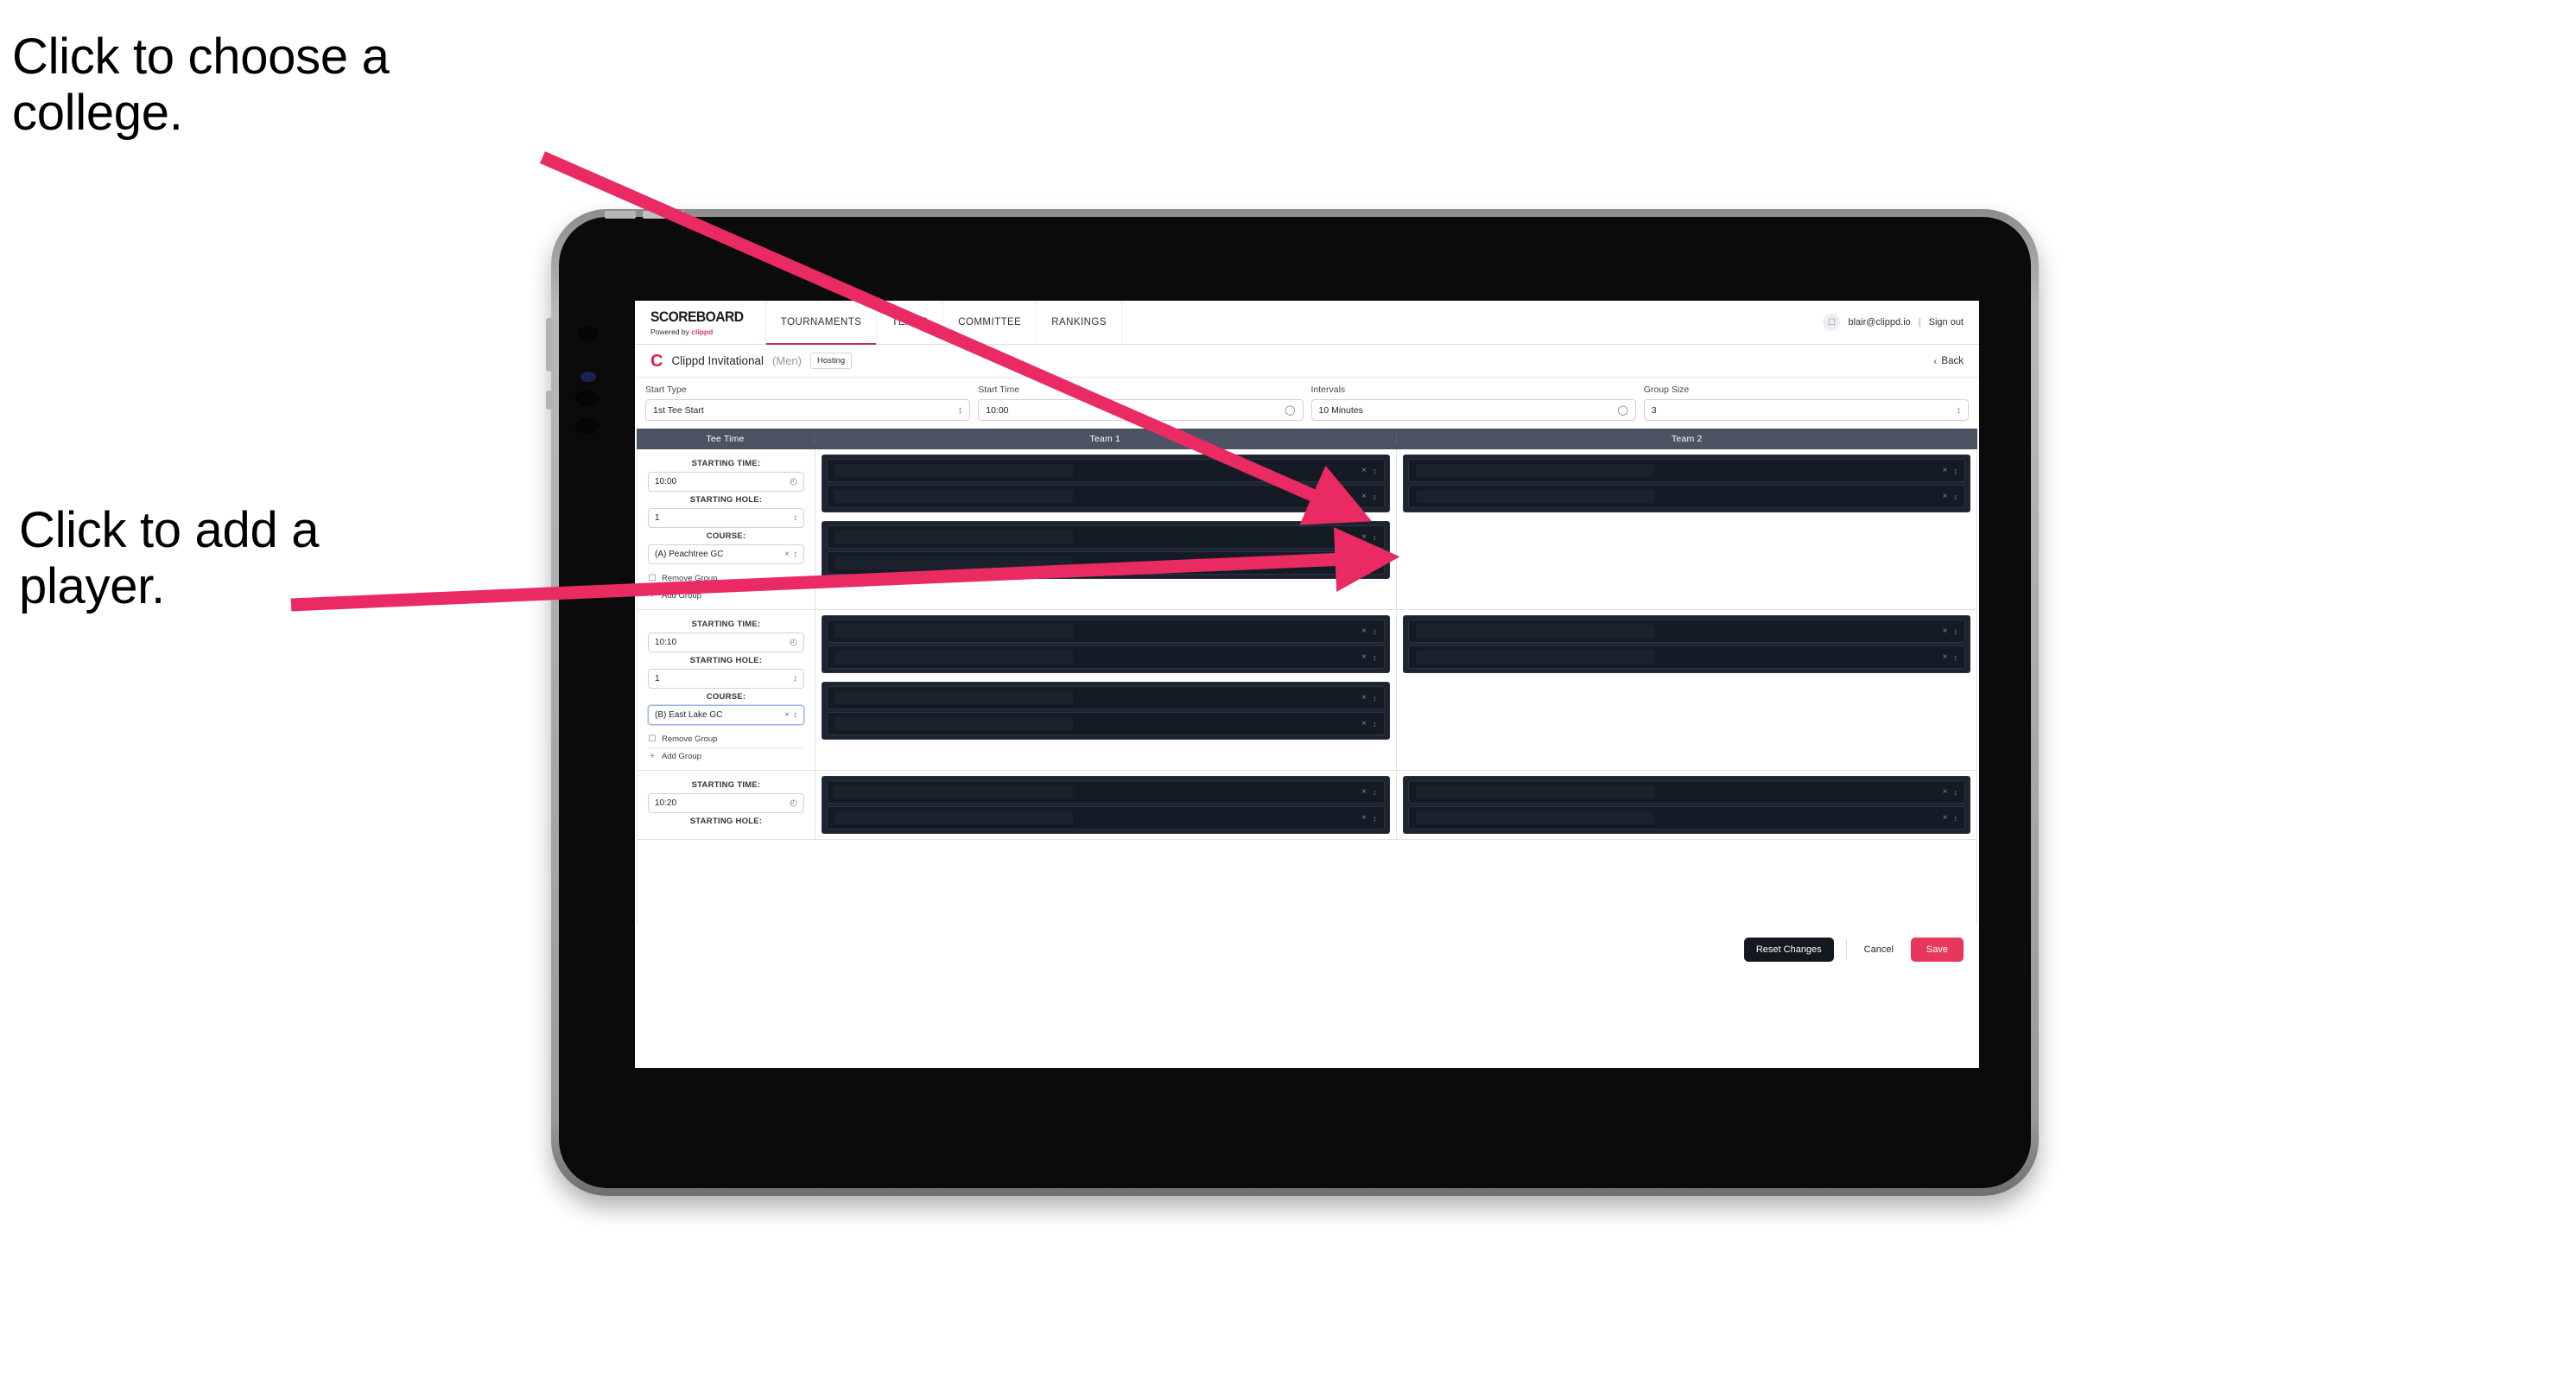 The width and height of the screenshot is (2576, 1386). What do you see at coordinates (726, 803) in the screenshot?
I see `starting-time-input: 10:20 ◴` at bounding box center [726, 803].